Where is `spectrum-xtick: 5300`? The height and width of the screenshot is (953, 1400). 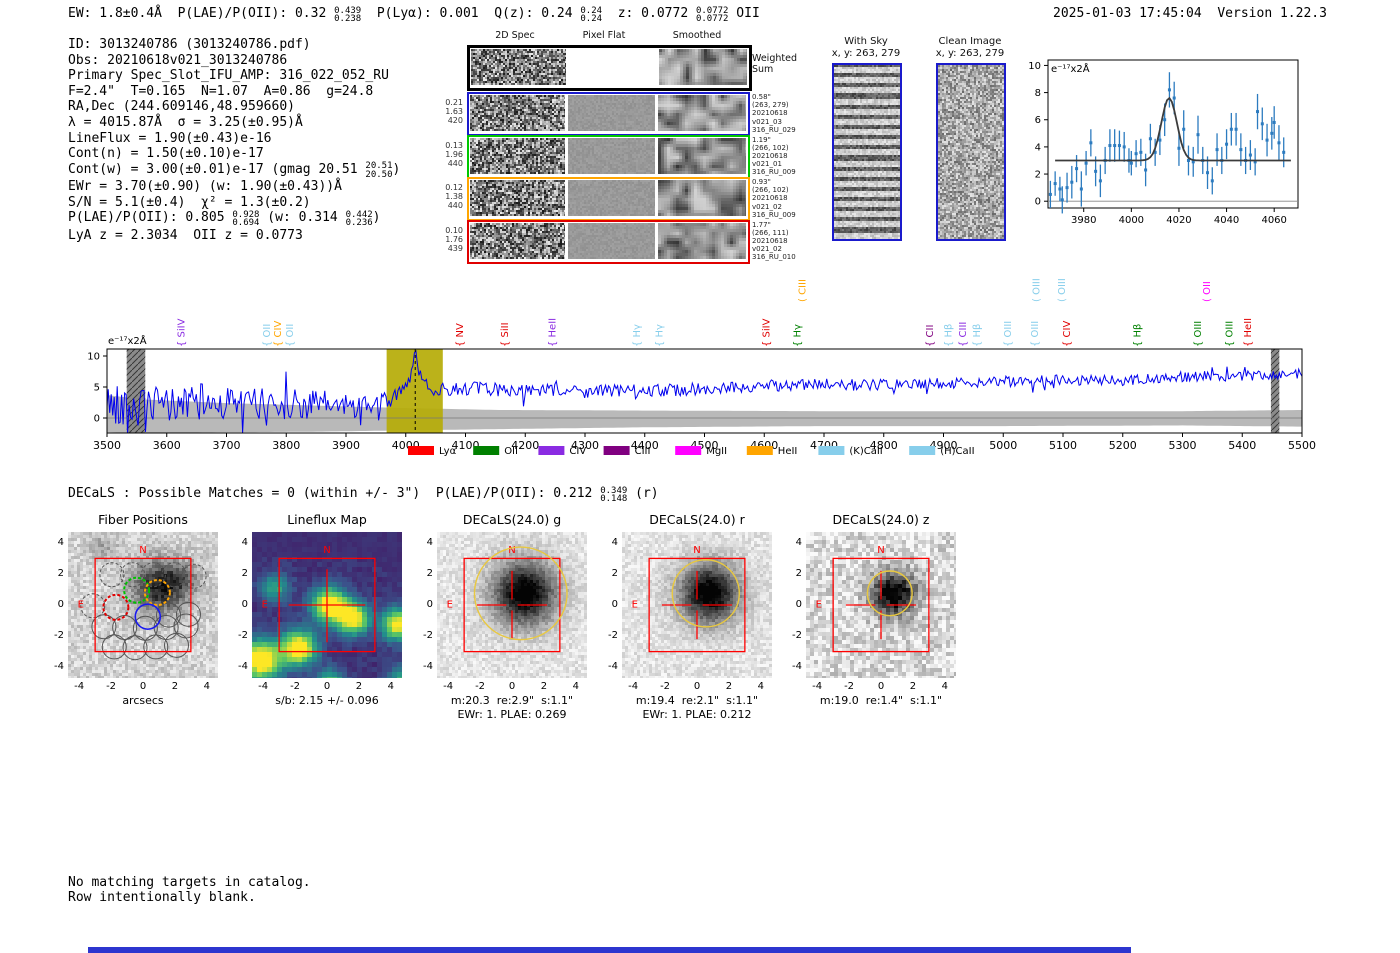
spectrum-xtick: 5300 is located at coordinates (1183, 445).